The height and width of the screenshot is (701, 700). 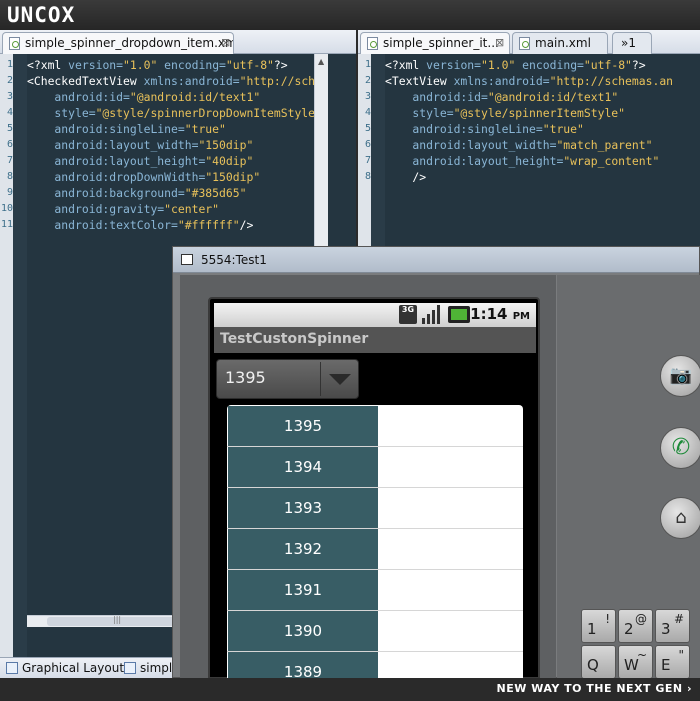 I want to click on tab-overflow: »1, so click(x=632, y=43).